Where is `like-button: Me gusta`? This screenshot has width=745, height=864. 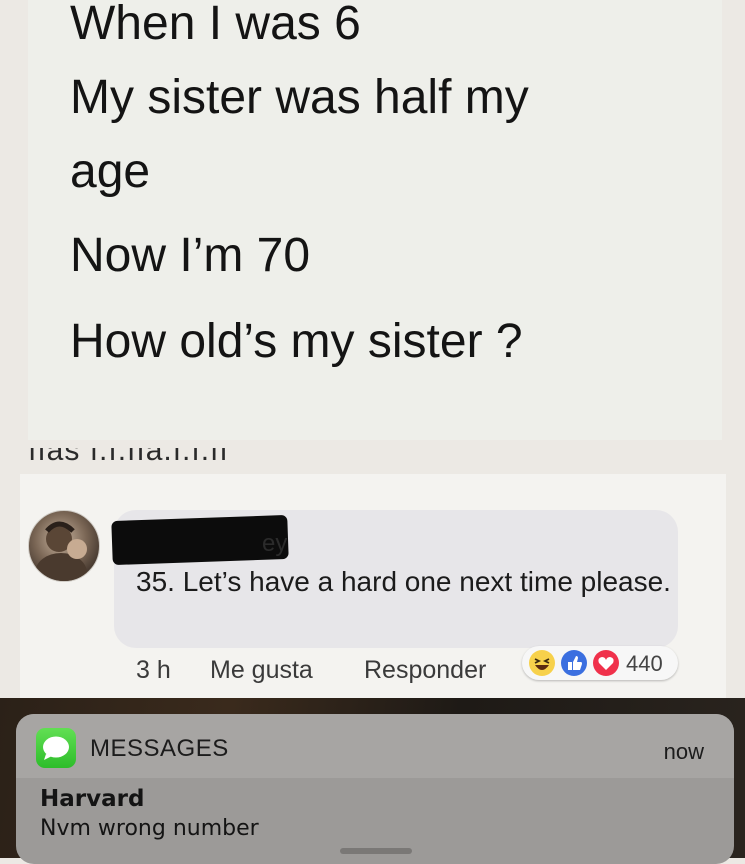 like-button: Me gusta is located at coordinates (261, 670).